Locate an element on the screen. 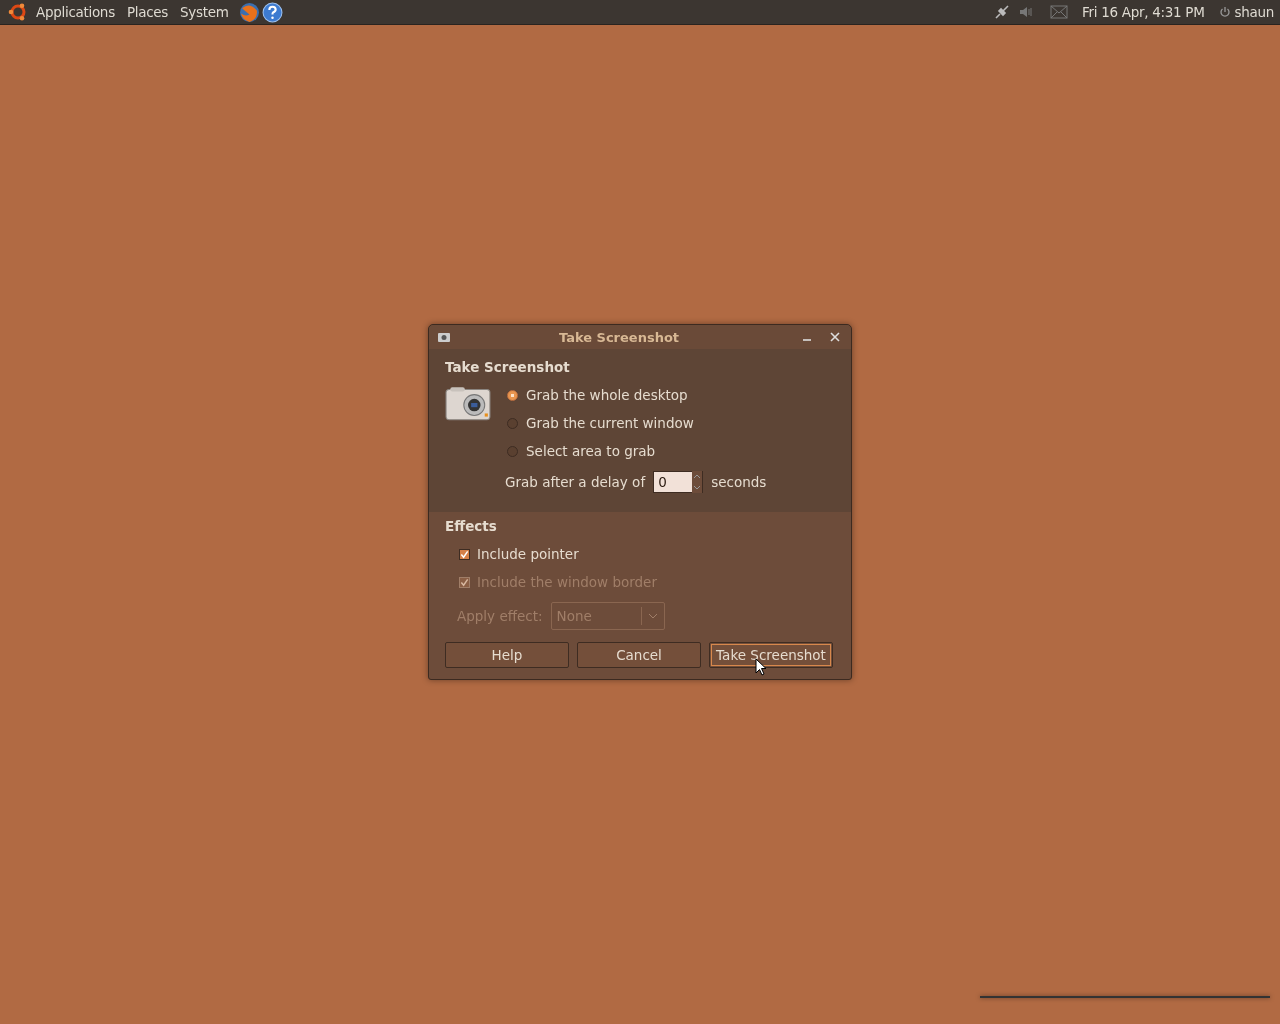 The image size is (1280, 1024). radio-option: Grab the current window is located at coordinates (637, 423).